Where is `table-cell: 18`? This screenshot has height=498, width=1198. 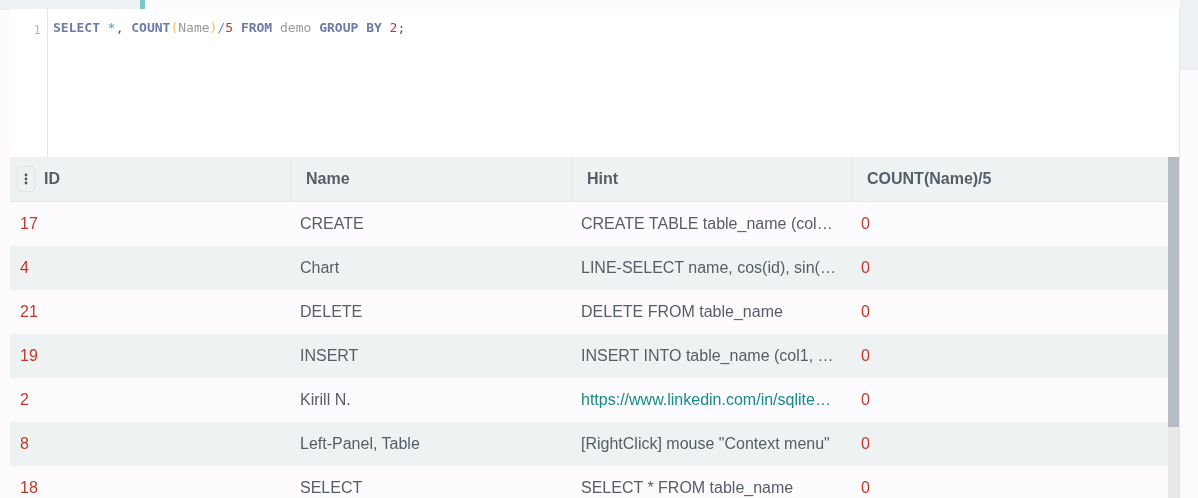 table-cell: 18 is located at coordinates (29, 488).